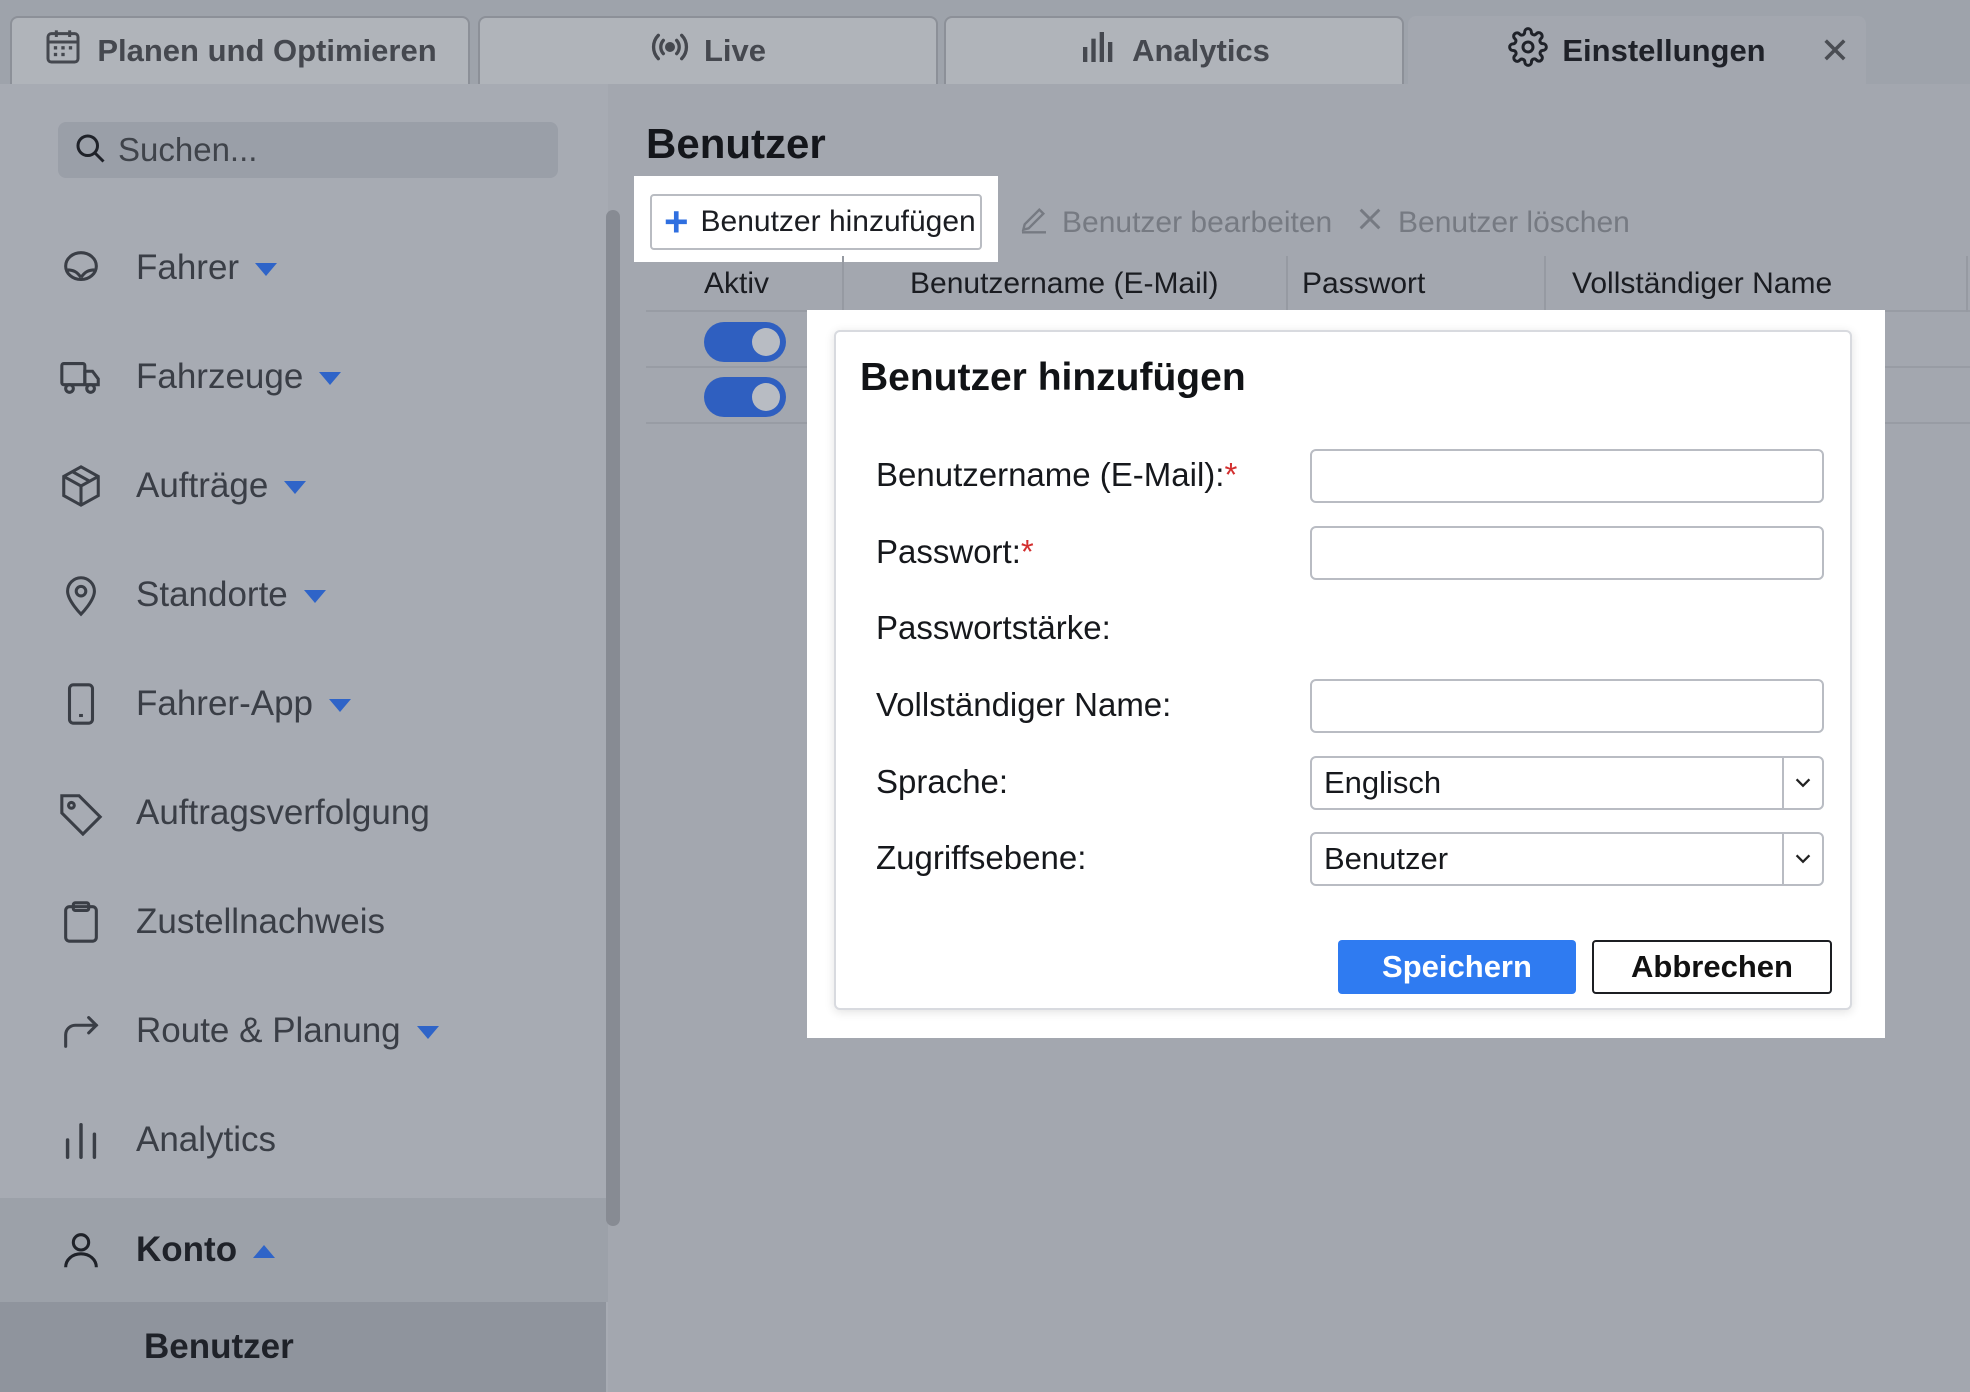 The image size is (1970, 1392). I want to click on access-level-value: Benutzer, so click(1386, 858).